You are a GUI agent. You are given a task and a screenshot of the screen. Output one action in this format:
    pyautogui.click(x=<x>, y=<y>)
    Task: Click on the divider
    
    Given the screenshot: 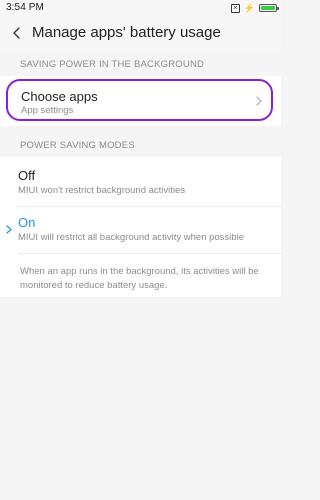 What is the action you would take?
    pyautogui.click(x=149, y=253)
    